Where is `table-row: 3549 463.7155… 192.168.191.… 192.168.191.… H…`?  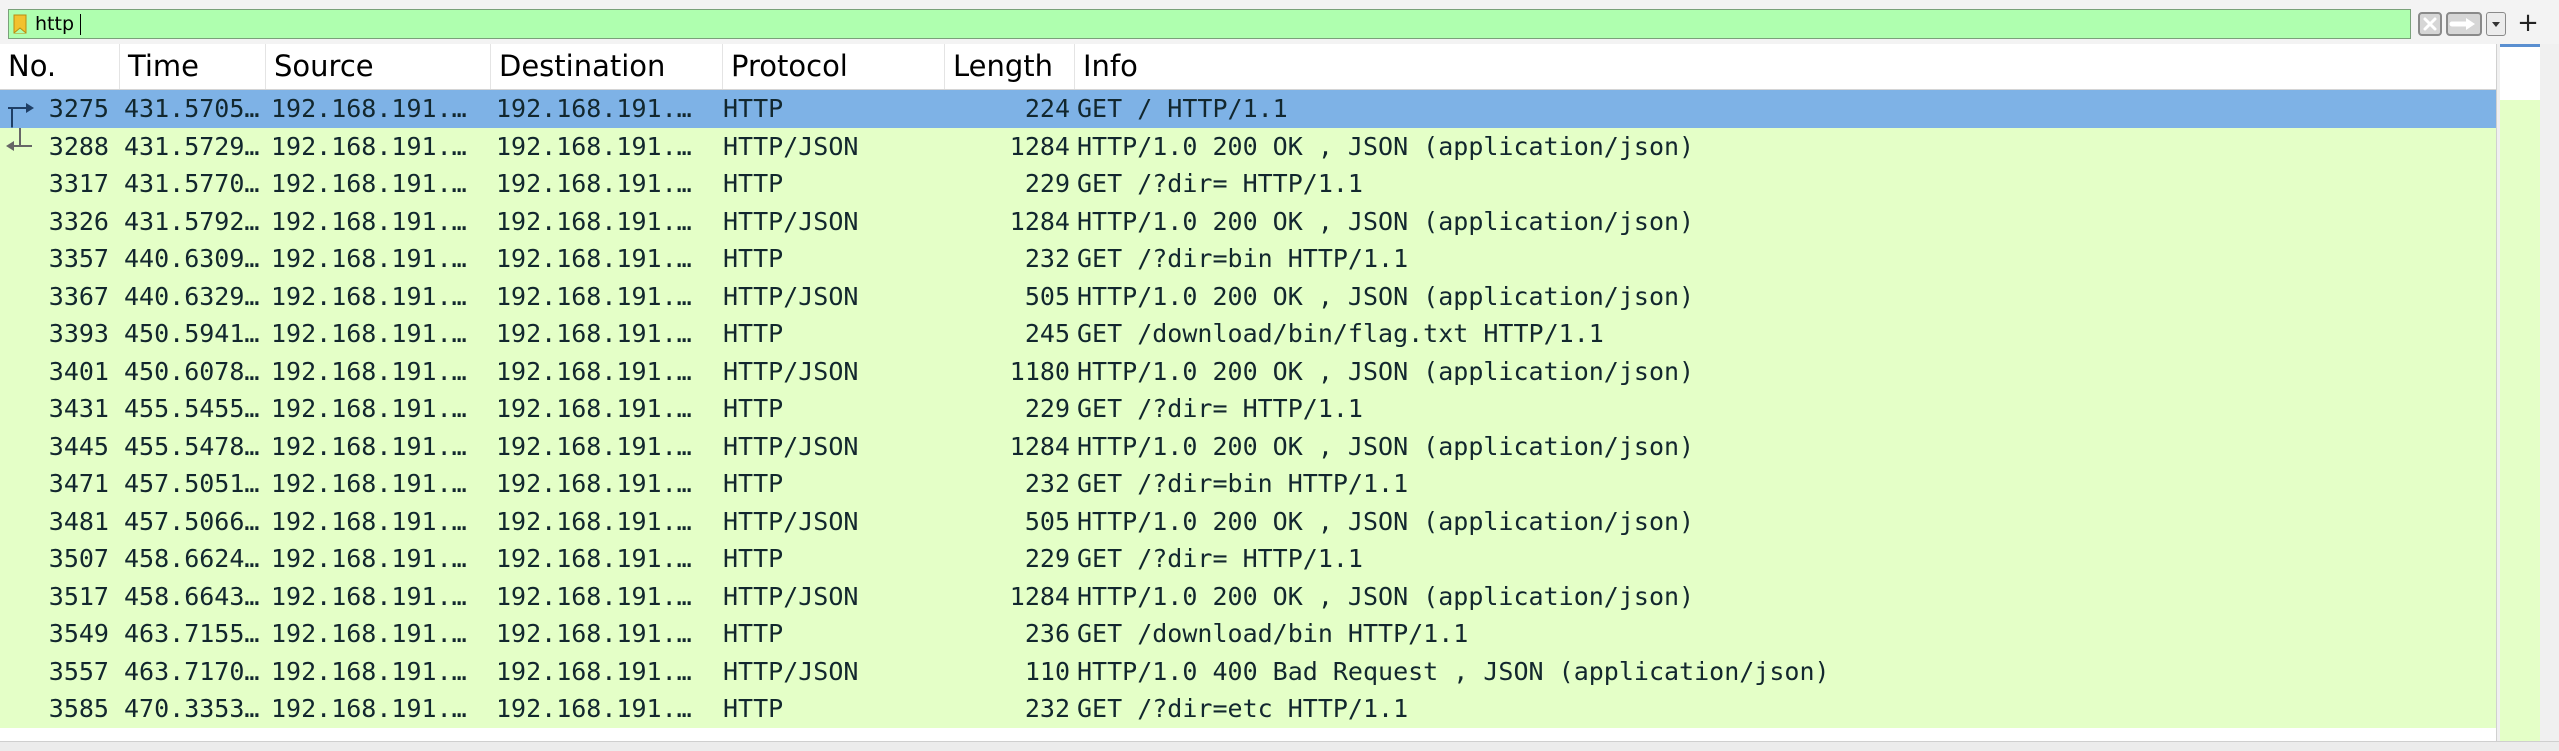
table-row: 3549 463.7155… 192.168.191.… 192.168.191.… H… is located at coordinates (1248, 634).